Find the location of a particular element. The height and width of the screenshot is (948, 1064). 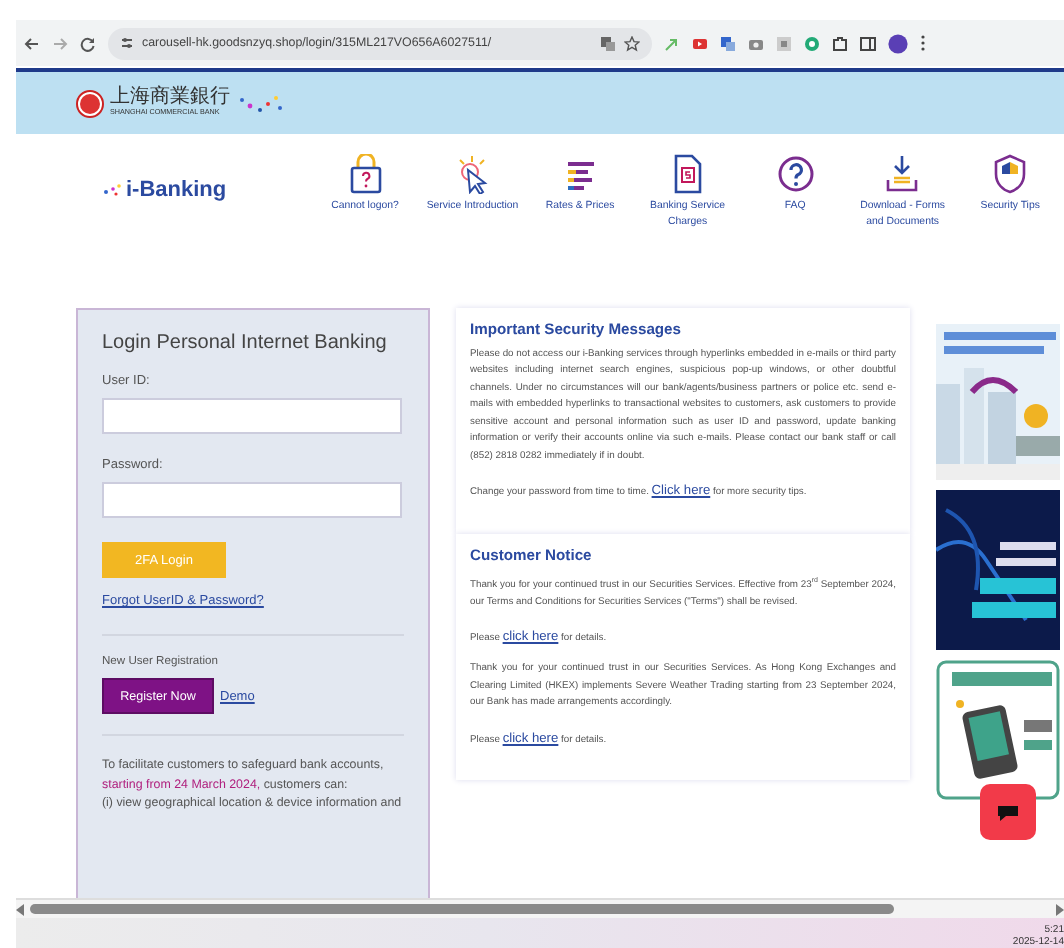

site-info-icon is located at coordinates (127, 43).